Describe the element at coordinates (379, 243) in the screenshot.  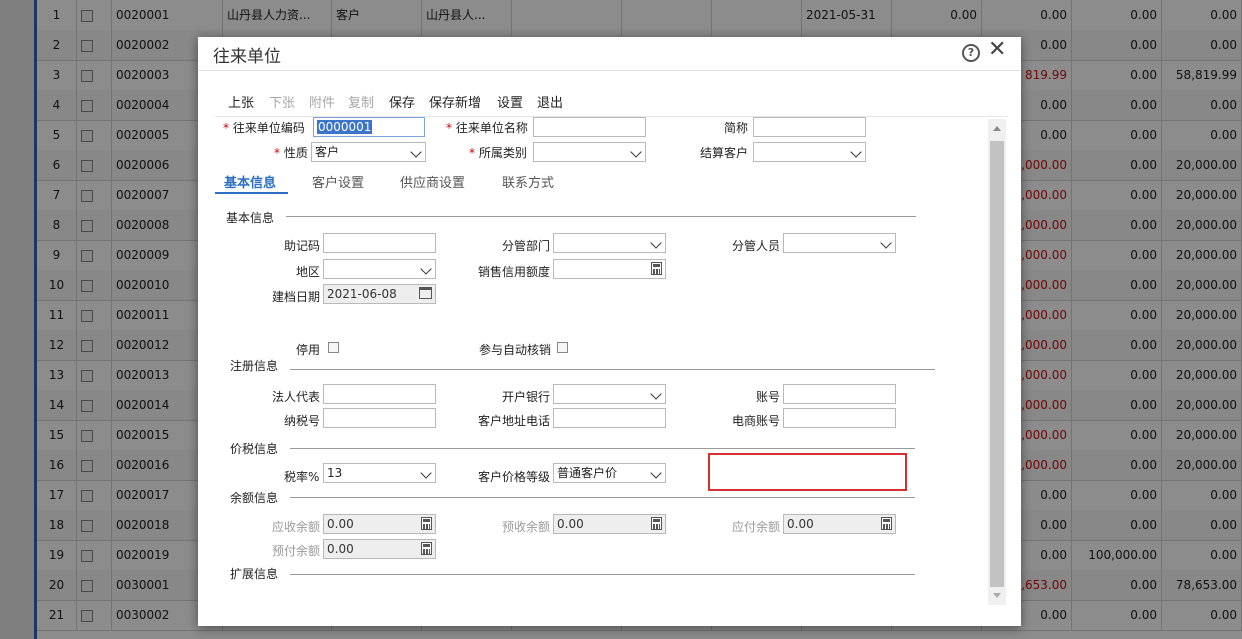
I see `mnemonic-input` at that location.